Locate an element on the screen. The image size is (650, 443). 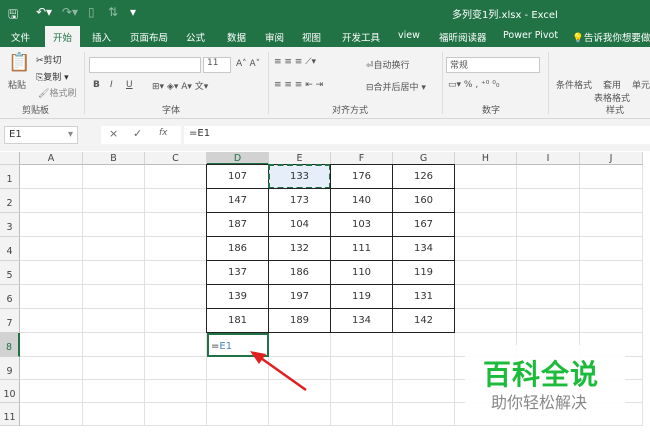
red-arrow is located at coordinates (278, 371).